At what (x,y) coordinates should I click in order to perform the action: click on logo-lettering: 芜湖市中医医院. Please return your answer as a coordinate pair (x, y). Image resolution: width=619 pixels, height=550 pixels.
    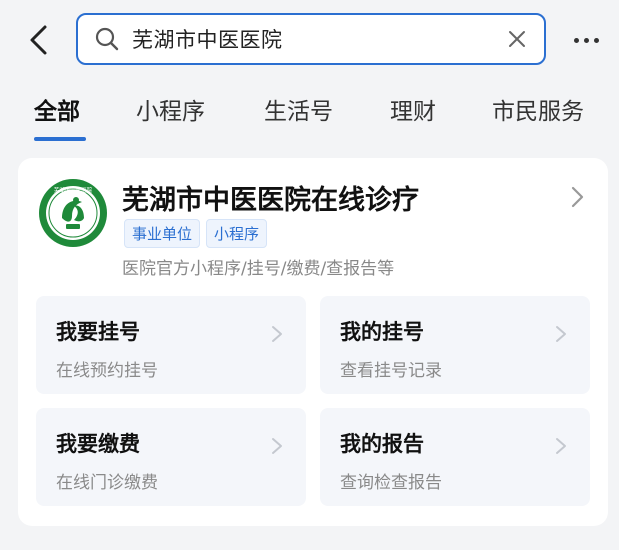
    Looking at the image, I should click on (73, 190).